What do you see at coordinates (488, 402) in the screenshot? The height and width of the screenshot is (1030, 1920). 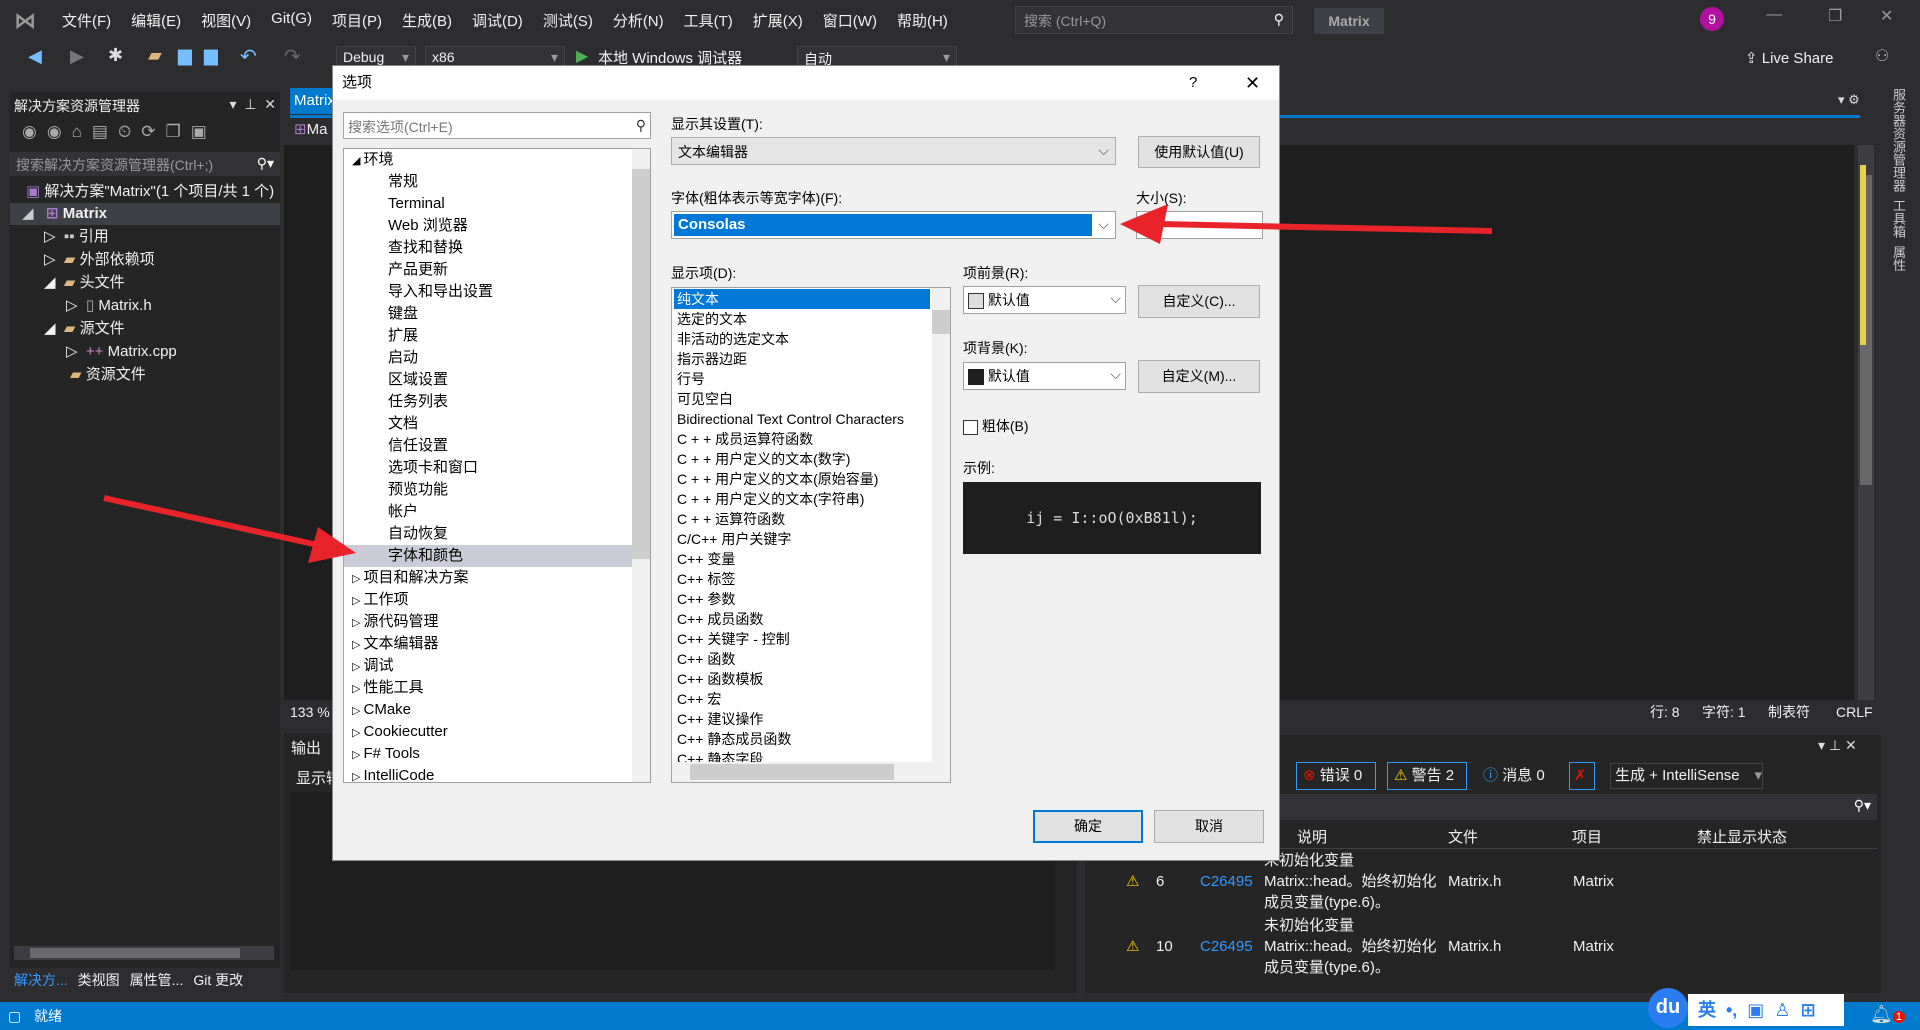 I see `options-tree-item: 任务列表` at bounding box center [488, 402].